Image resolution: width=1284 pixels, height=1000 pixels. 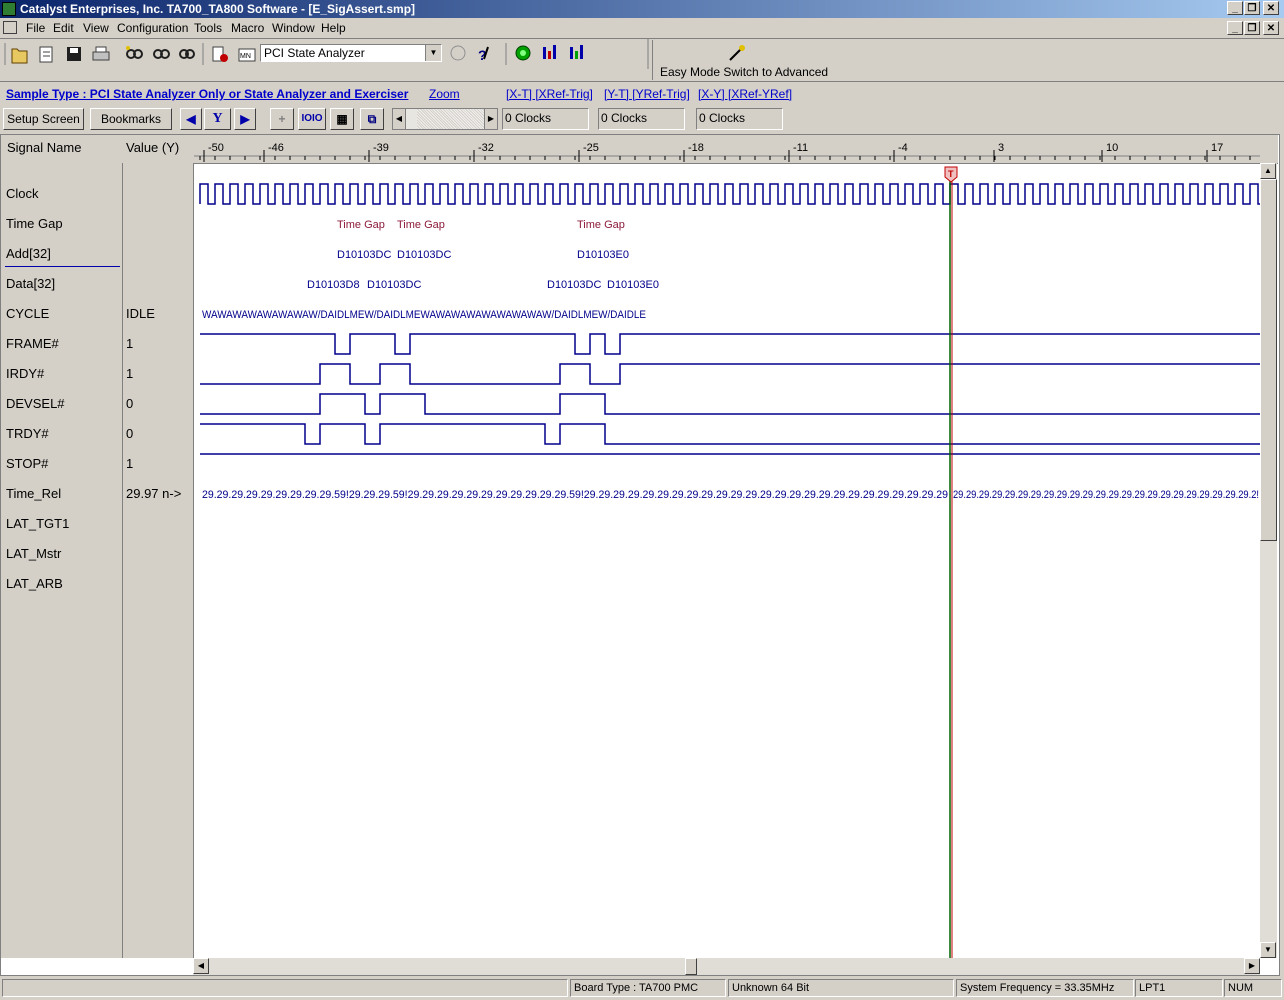 I want to click on plus-button: +, so click(x=282, y=119).